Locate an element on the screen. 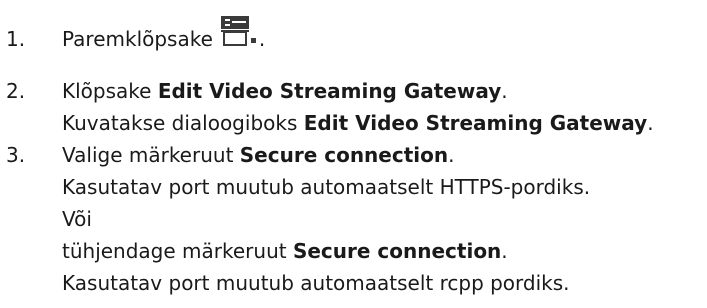 This screenshot has height=308, width=707. step-2-post: . is located at coordinates (504, 91).